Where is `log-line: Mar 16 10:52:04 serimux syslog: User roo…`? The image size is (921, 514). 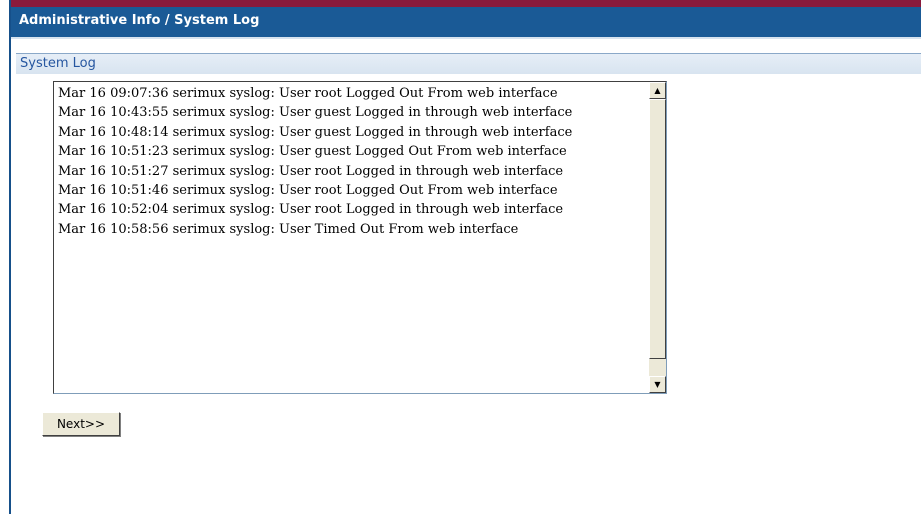
log-line: Mar 16 10:52:04 serimux syslog: User roo… is located at coordinates (311, 210).